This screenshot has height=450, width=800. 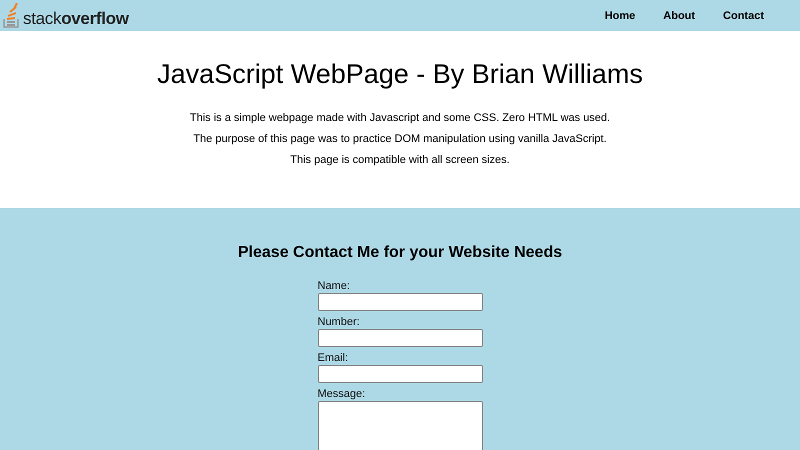 I want to click on nav-link: Contact, so click(x=743, y=16).